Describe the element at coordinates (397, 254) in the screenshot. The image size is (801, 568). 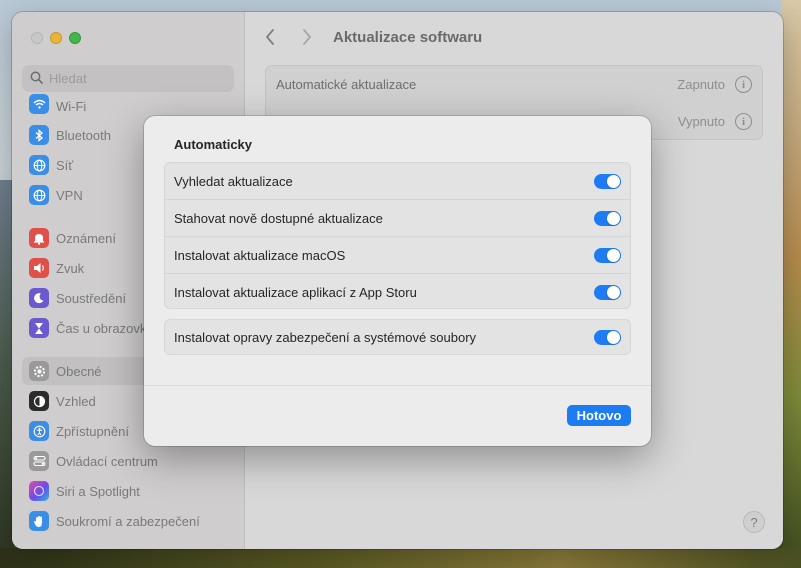
I see `toggle-row-install-macos: Instalovat aktualizace macOS` at that location.